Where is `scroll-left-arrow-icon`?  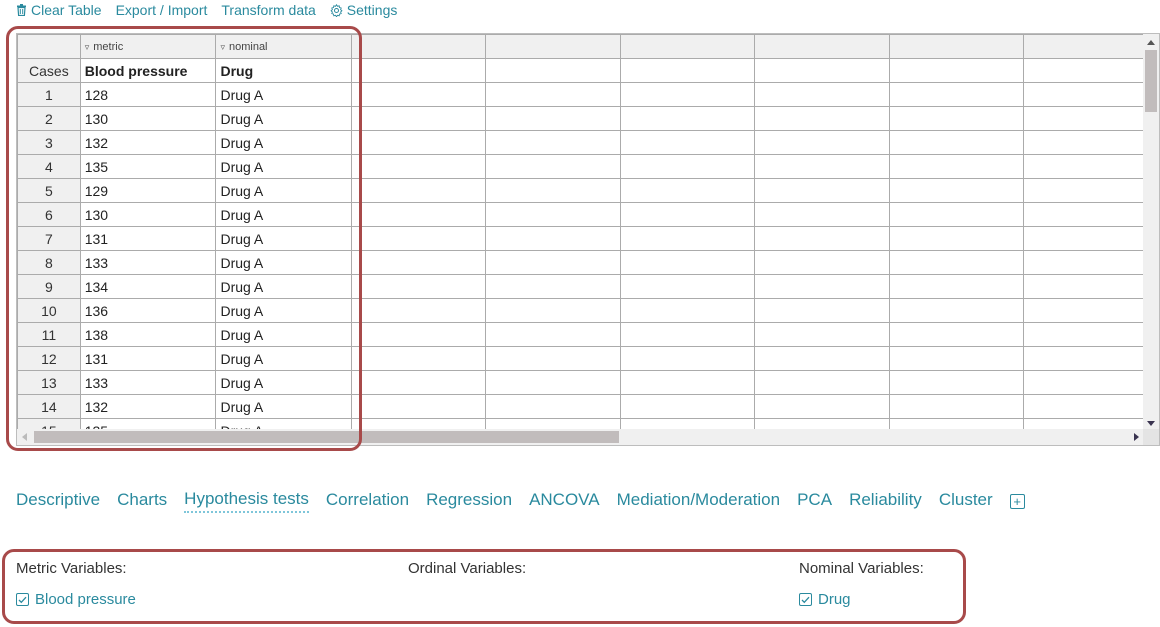 scroll-left-arrow-icon is located at coordinates (24, 437).